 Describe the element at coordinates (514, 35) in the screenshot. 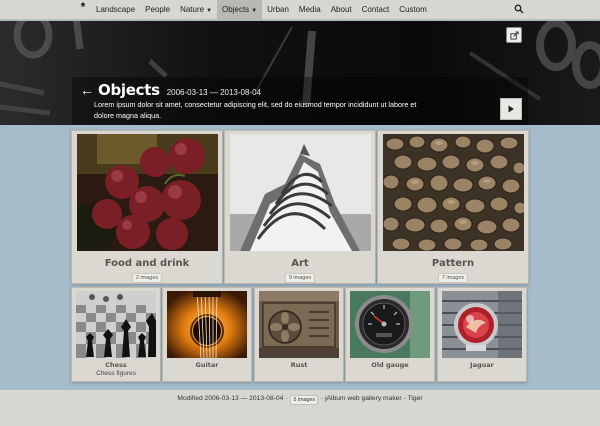

I see `share-button` at that location.